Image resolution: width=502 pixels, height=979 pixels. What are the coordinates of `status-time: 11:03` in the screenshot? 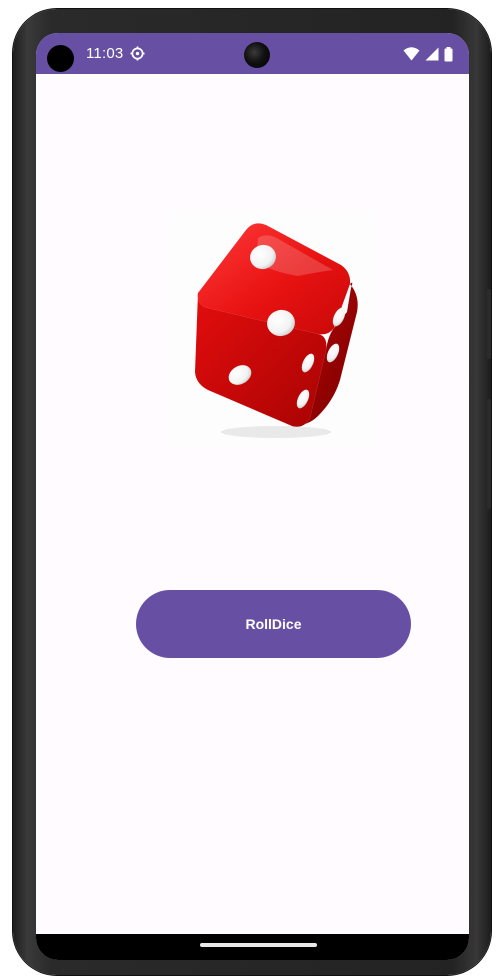 It's located at (105, 53).